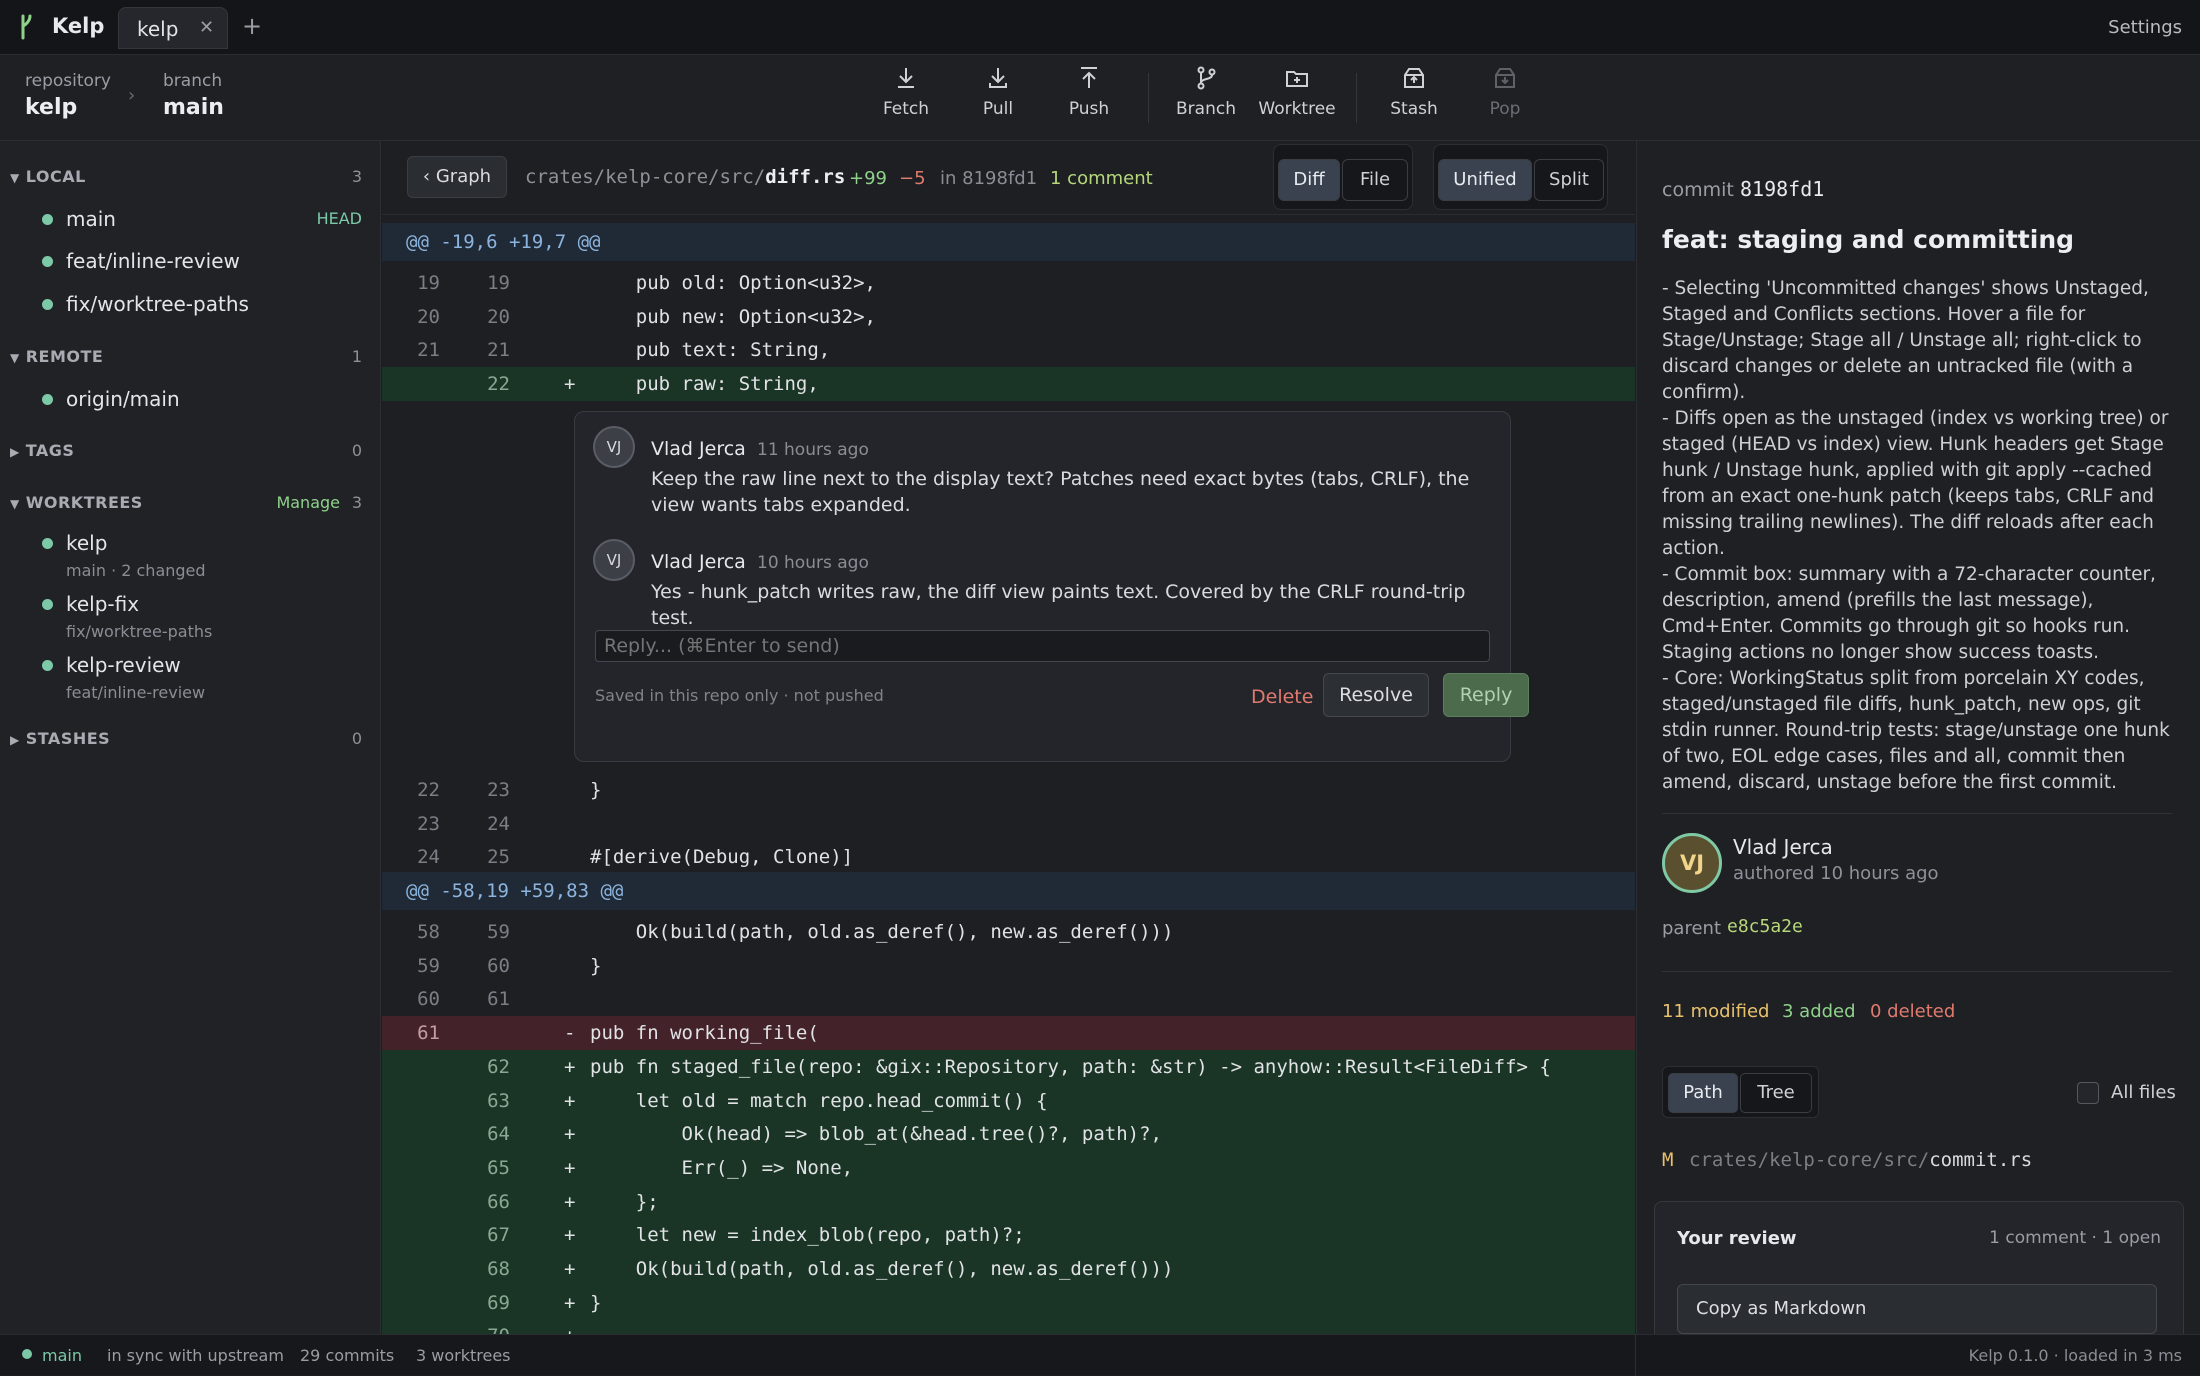  What do you see at coordinates (2143, 1092) in the screenshot?
I see `all-files-label: All files` at bounding box center [2143, 1092].